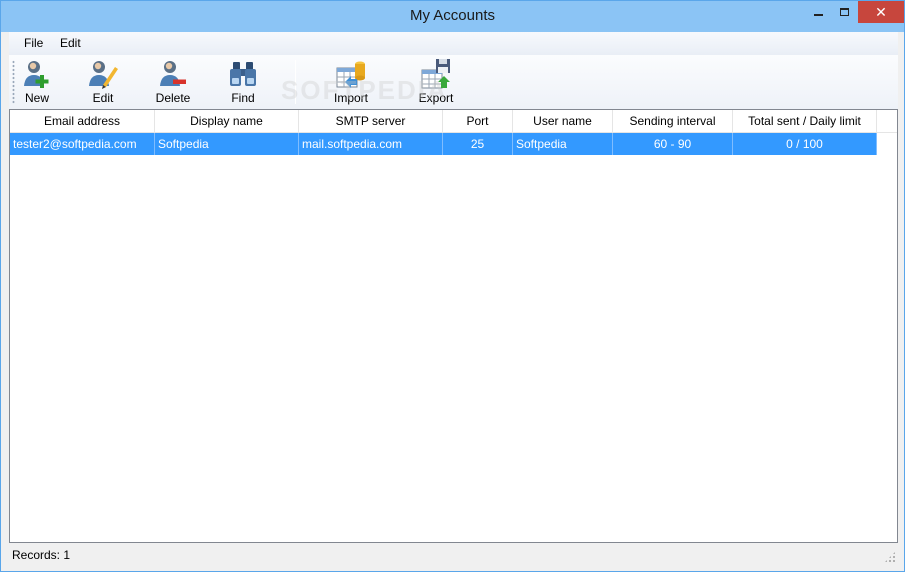 This screenshot has height=572, width=905. I want to click on column-header-smtp-server: SMTP server, so click(371, 121).